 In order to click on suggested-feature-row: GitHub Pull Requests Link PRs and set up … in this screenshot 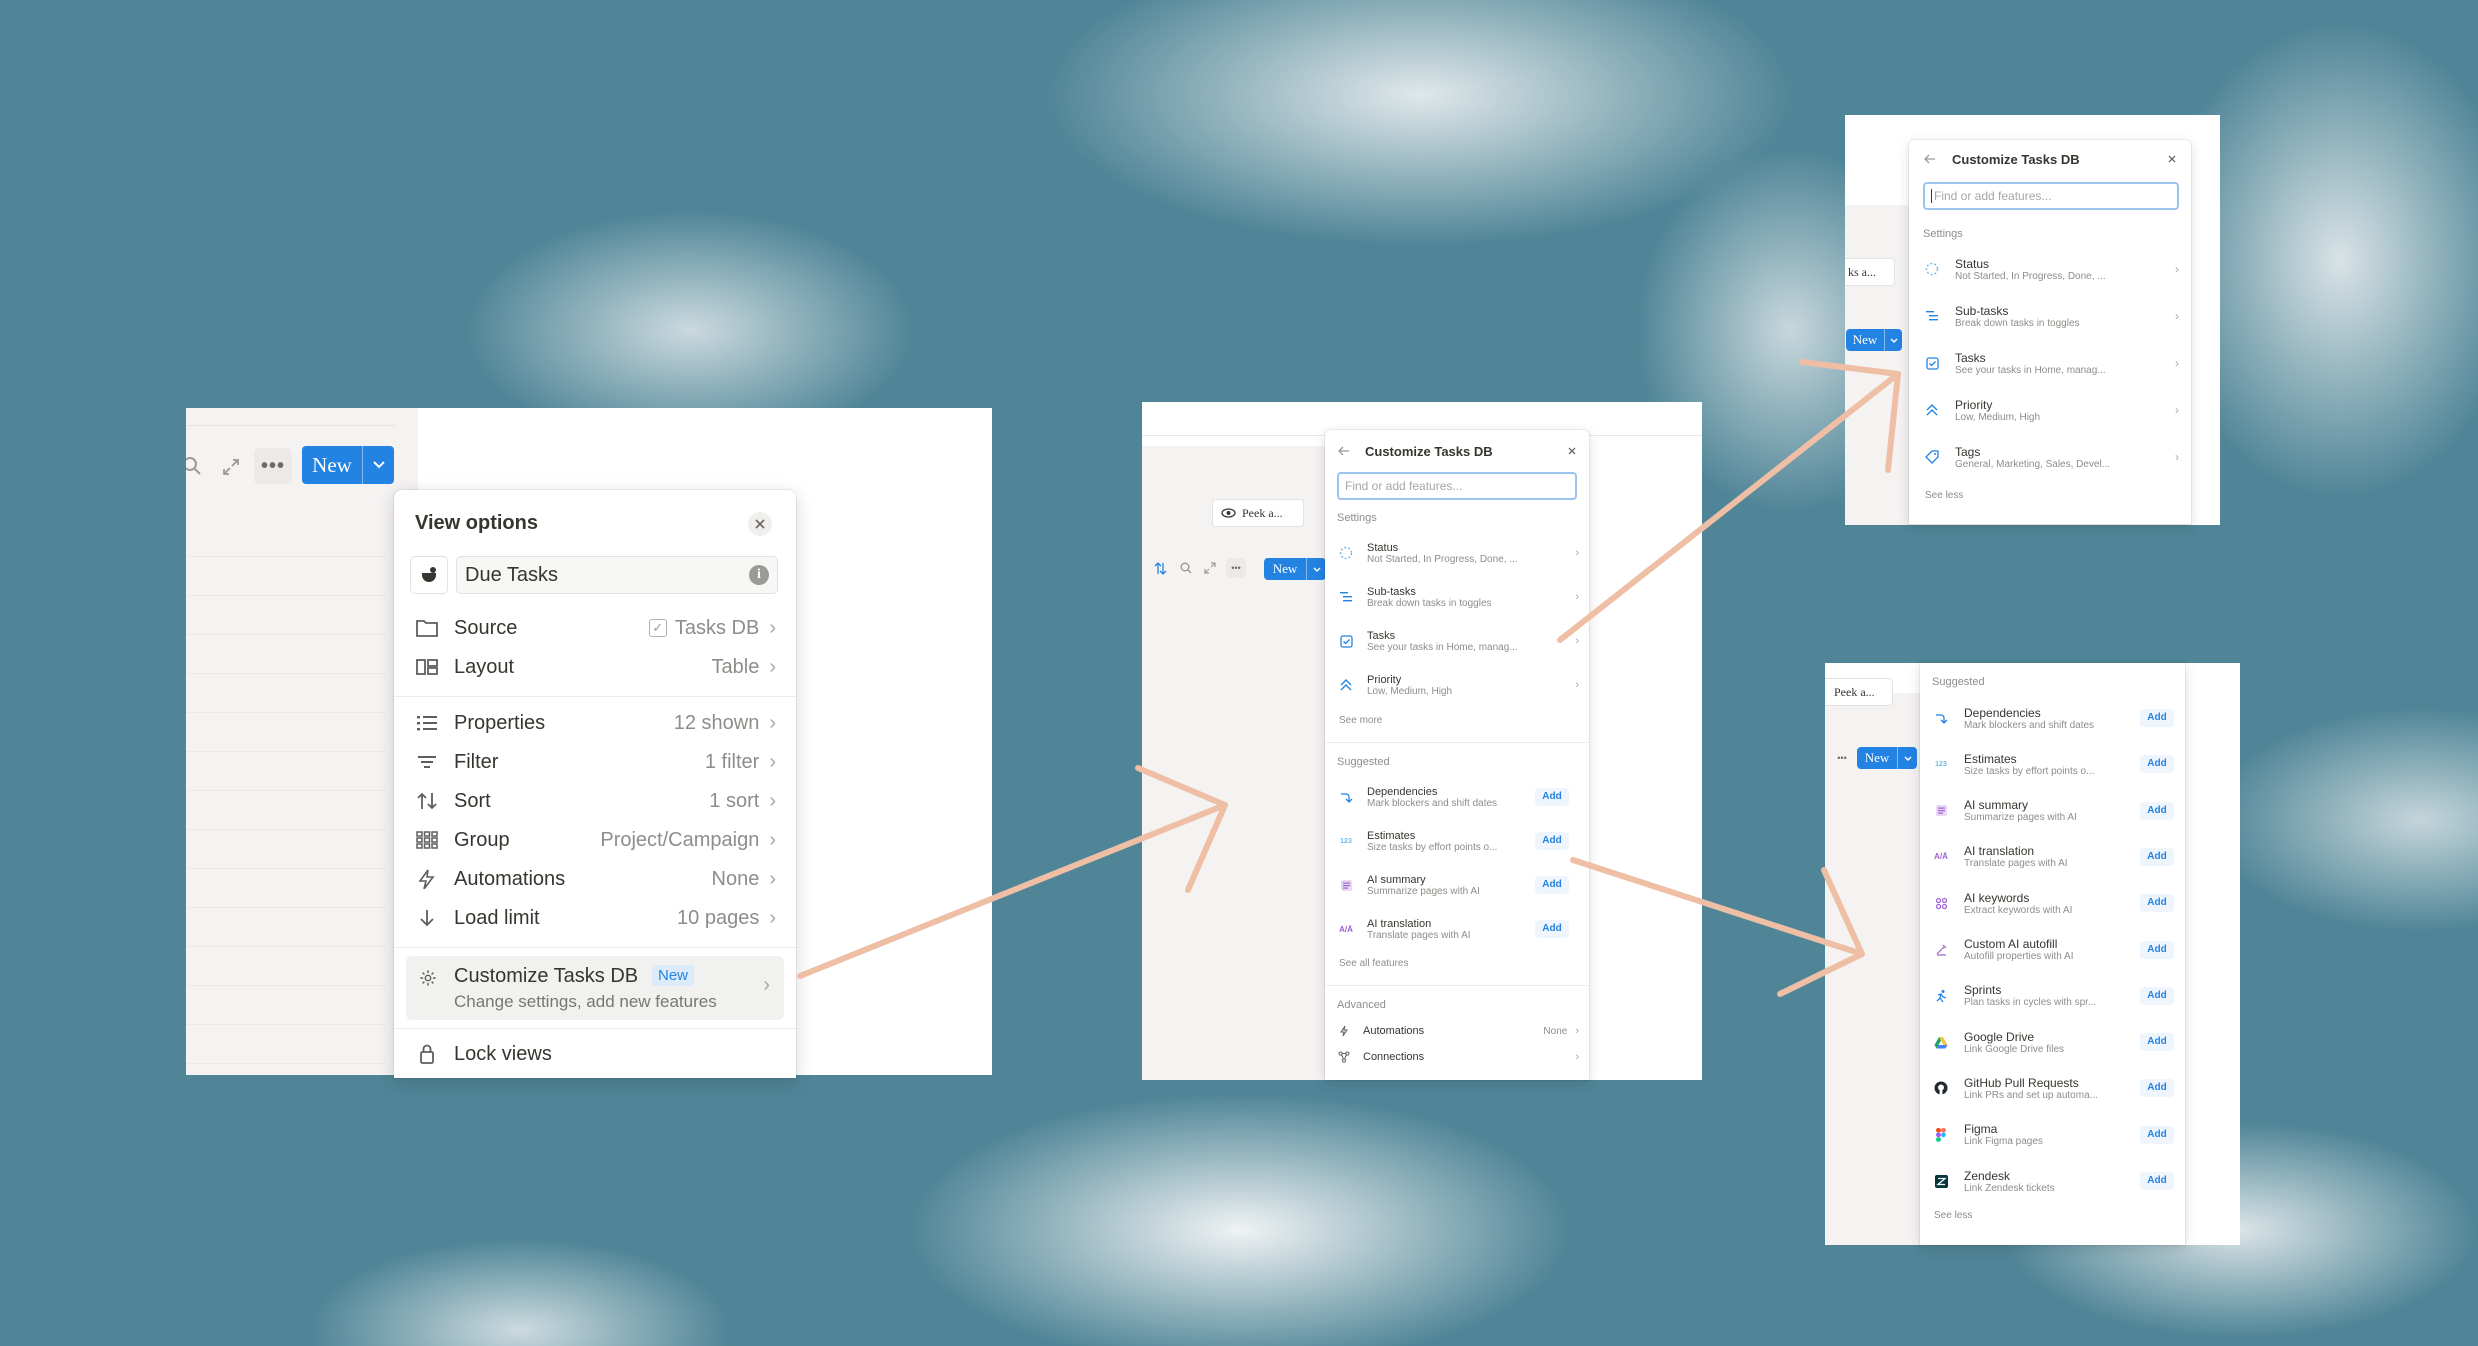, I will do `click(2032, 1088)`.